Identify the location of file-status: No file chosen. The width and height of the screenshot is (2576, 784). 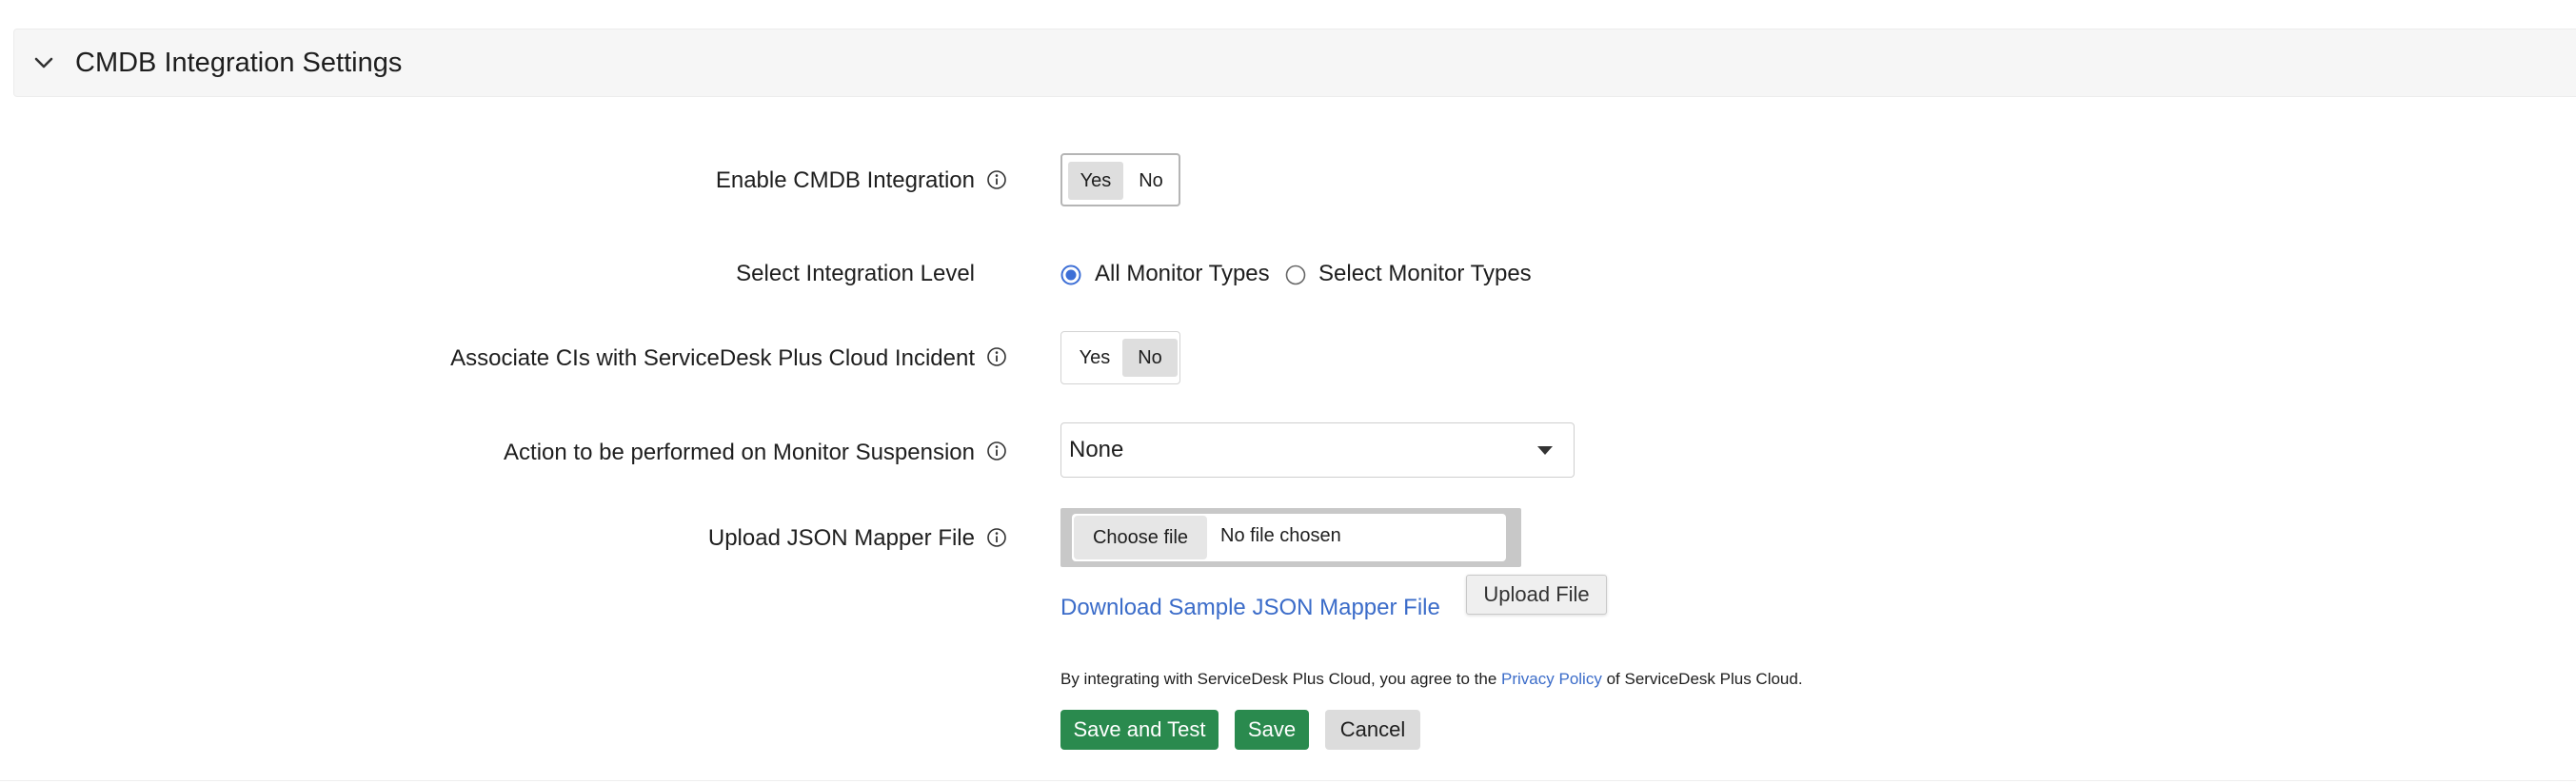
(1280, 535).